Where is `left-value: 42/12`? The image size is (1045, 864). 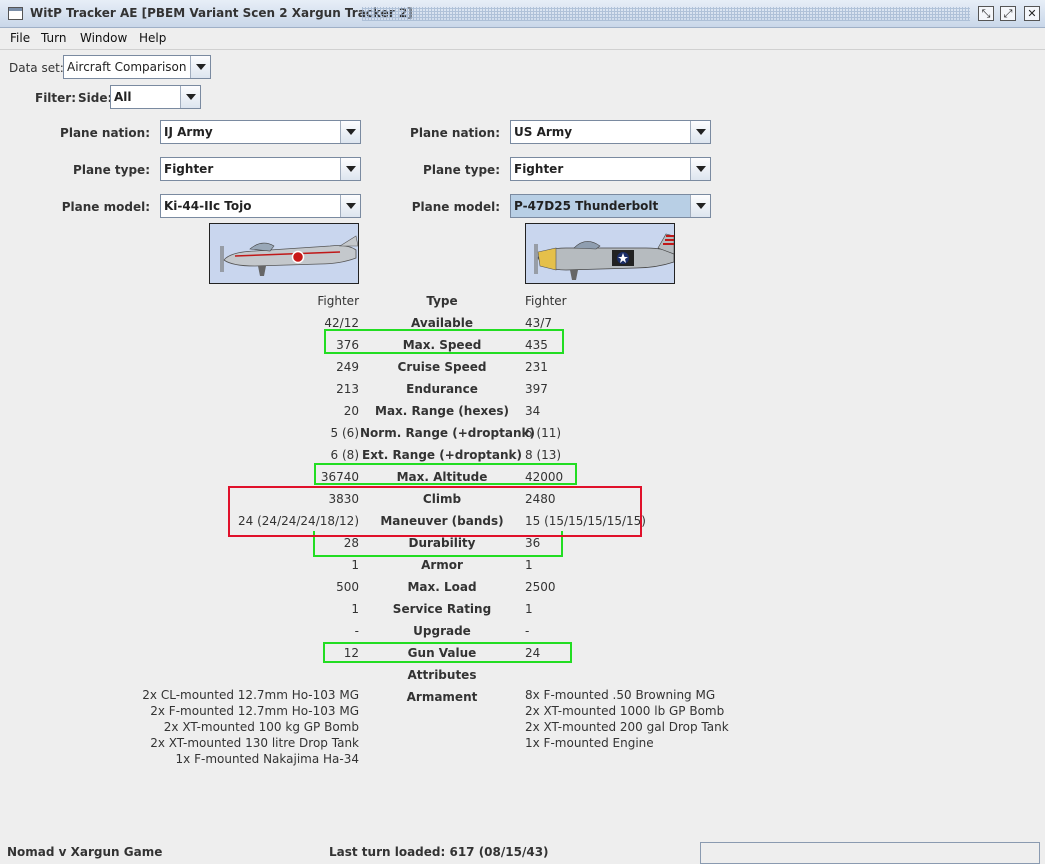 left-value: 42/12 is located at coordinates (341, 323).